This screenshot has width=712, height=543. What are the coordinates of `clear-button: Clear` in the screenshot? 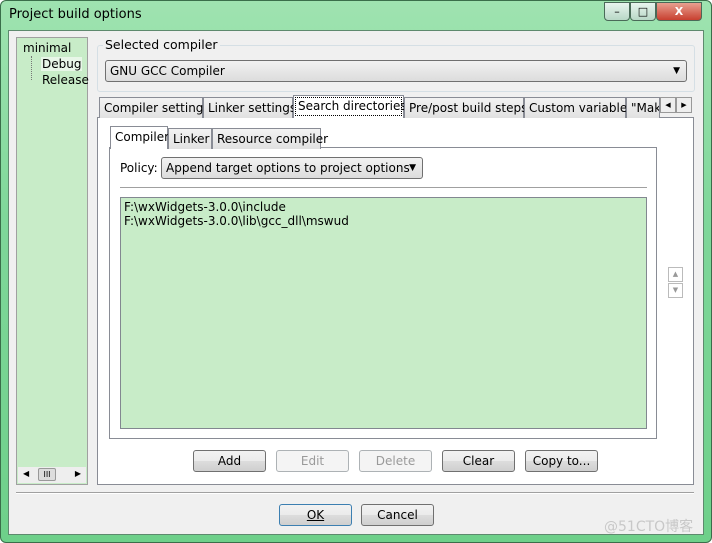 It's located at (478, 461).